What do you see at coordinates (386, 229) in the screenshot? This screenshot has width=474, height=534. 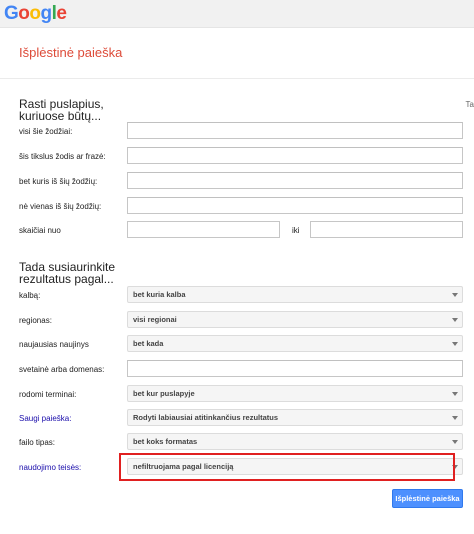 I see `numbers-to-input` at bounding box center [386, 229].